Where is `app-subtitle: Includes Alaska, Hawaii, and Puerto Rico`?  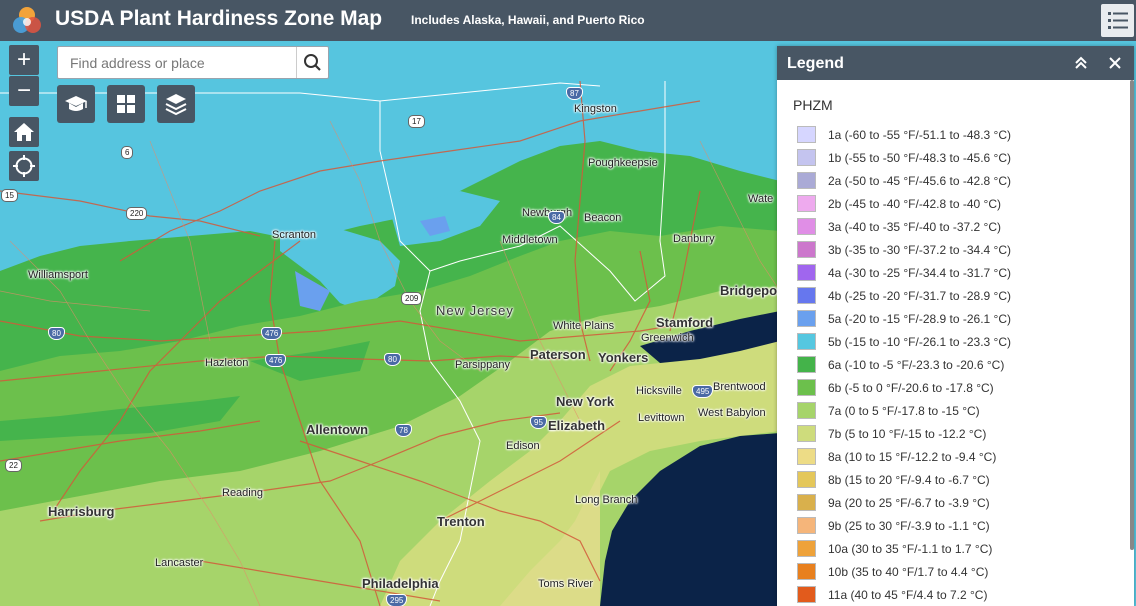 app-subtitle: Includes Alaska, Hawaii, and Puerto Rico is located at coordinates (528, 20).